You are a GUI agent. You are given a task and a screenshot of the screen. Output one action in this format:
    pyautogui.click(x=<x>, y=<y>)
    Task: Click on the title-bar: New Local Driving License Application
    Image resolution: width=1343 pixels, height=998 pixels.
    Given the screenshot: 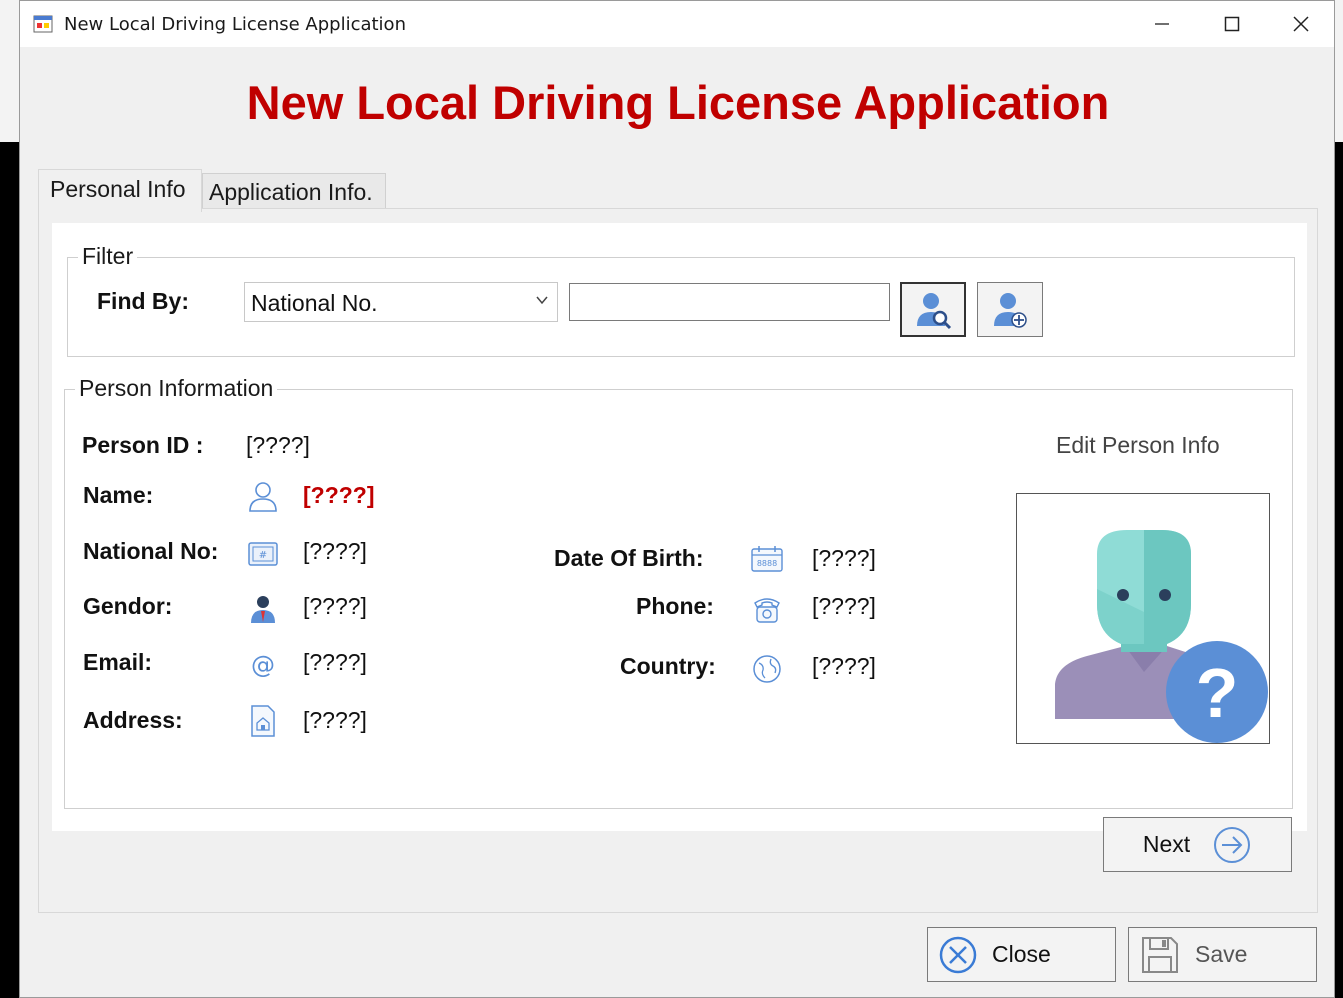 What is the action you would take?
    pyautogui.click(x=677, y=24)
    